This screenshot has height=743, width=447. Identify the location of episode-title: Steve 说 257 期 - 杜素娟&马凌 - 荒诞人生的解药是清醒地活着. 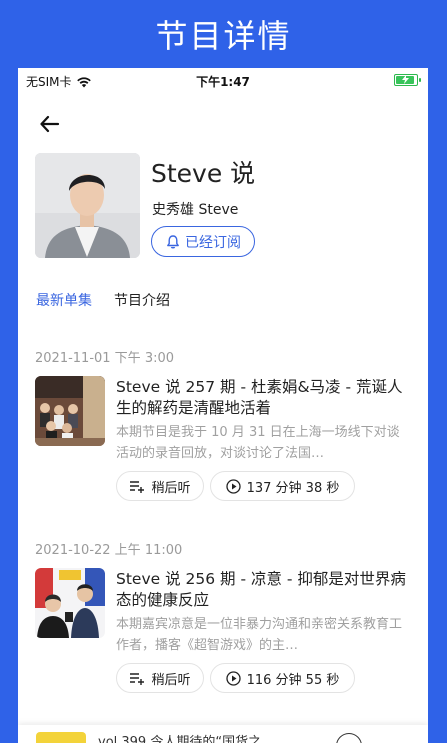
(259, 397).